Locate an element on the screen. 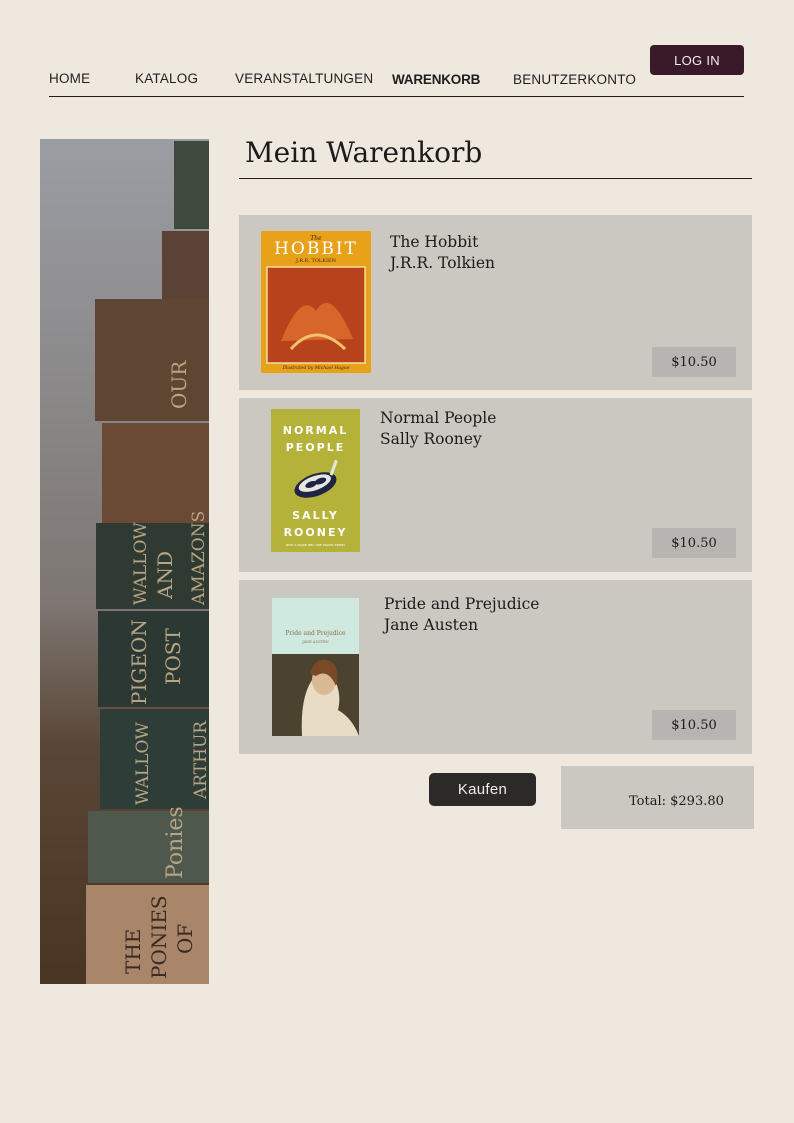 Image resolution: width=794 pixels, height=1123 pixels. page-title: Mein Warenkorb is located at coordinates (364, 152).